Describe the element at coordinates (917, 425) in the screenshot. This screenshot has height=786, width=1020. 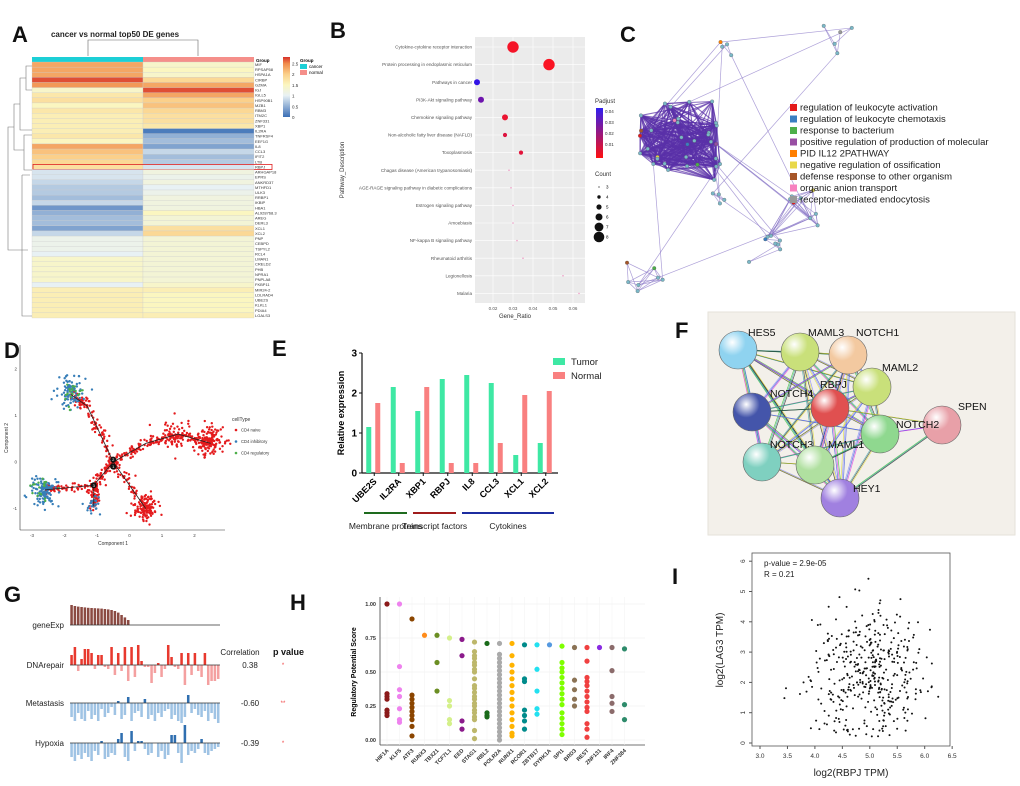
I see `protein-label: NOTCH2` at that location.